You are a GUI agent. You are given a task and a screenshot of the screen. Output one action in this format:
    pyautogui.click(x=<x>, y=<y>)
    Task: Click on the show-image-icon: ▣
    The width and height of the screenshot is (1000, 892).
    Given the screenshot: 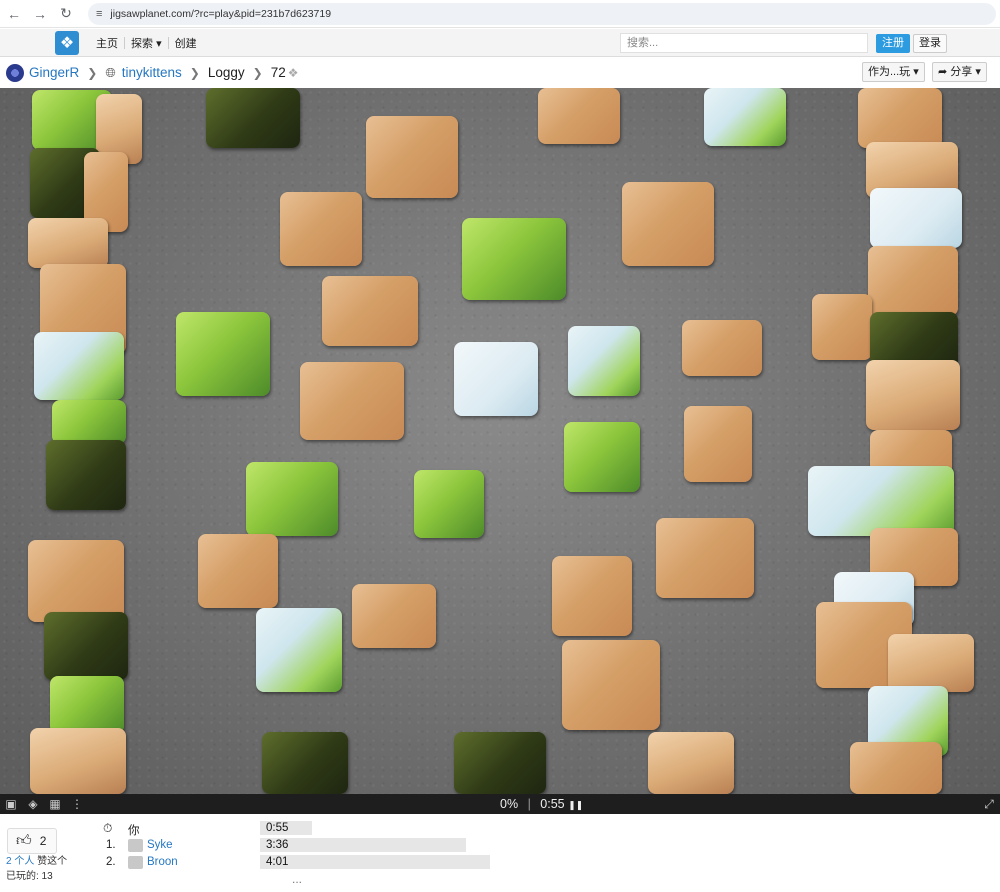 What is the action you would take?
    pyautogui.click(x=11, y=804)
    